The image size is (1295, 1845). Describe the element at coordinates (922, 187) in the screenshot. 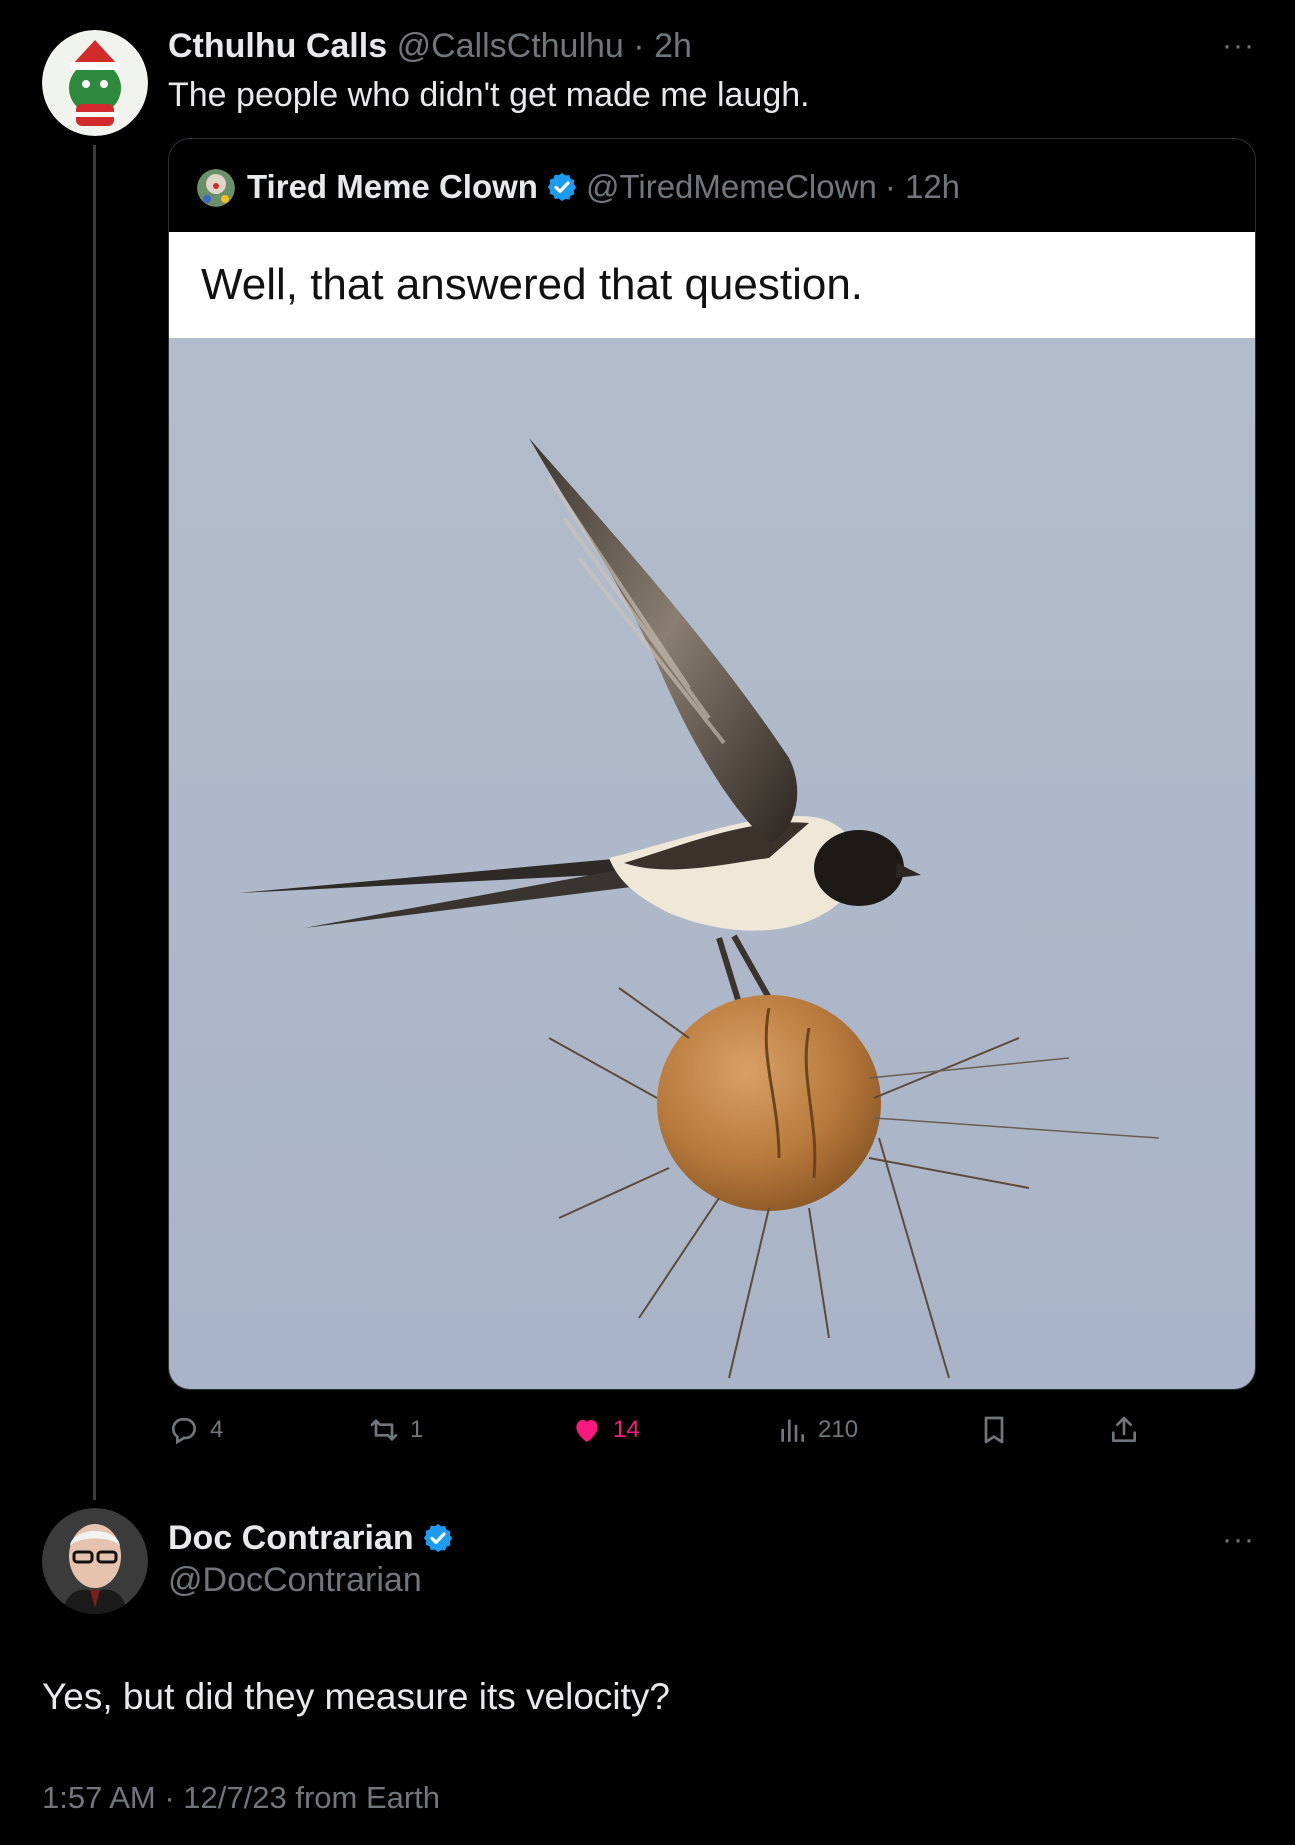

I see `quoted-time: · 12h` at that location.